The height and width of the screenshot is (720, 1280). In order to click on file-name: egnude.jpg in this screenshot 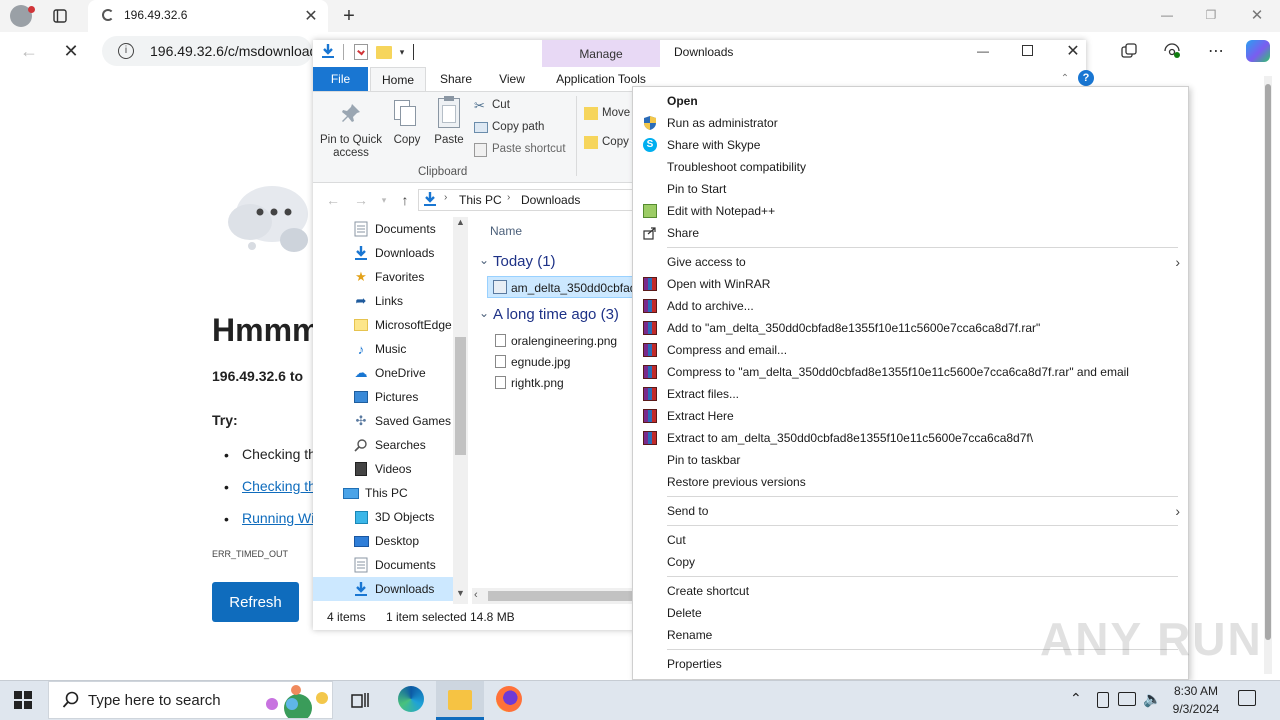, I will do `click(540, 362)`.